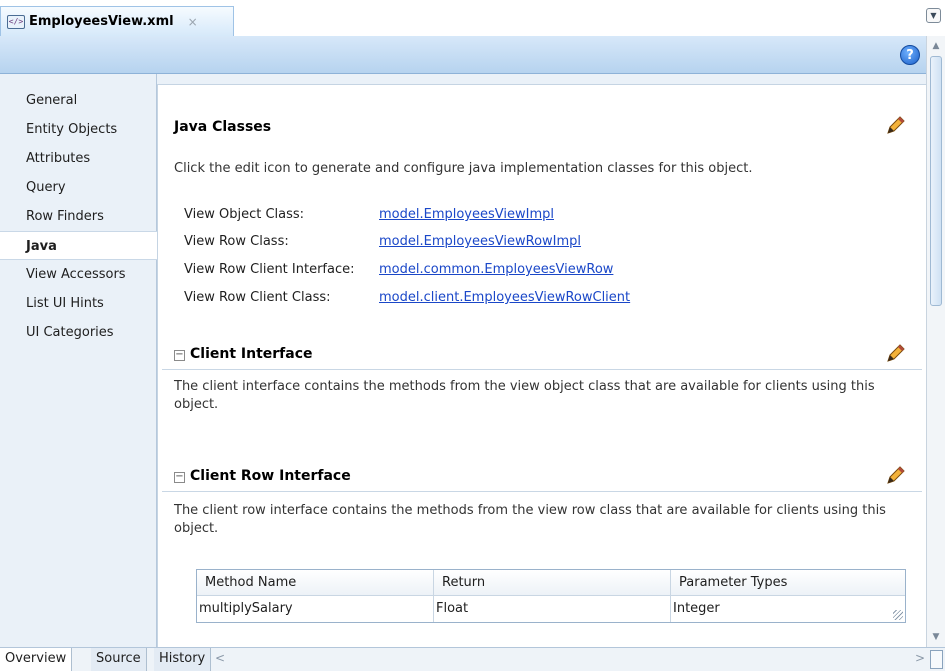 Image resolution: width=945 pixels, height=671 pixels. What do you see at coordinates (463, 55) in the screenshot?
I see `overview-header: ?` at bounding box center [463, 55].